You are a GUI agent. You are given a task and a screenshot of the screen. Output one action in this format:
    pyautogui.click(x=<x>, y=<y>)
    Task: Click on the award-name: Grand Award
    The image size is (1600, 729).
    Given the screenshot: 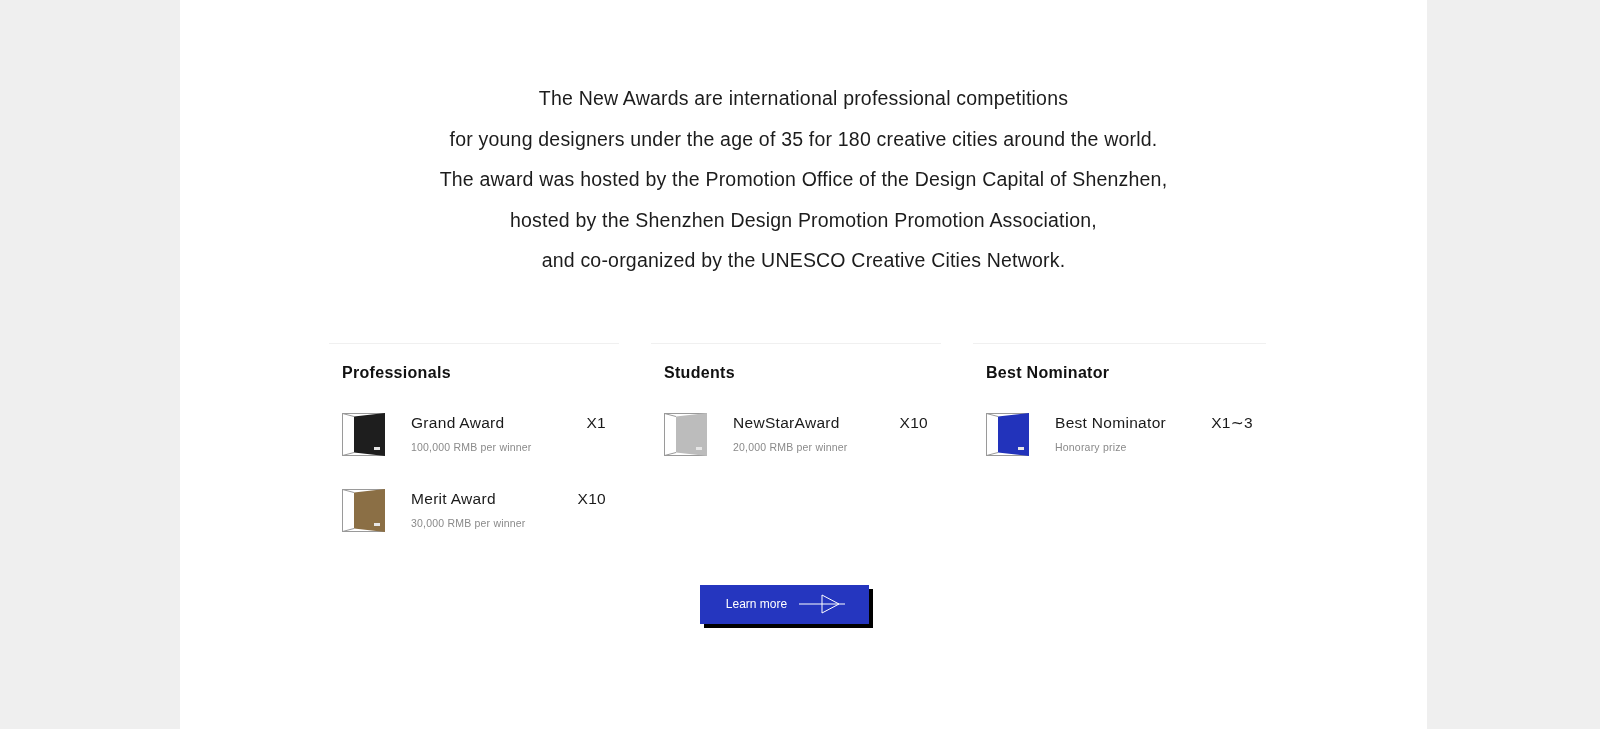 What is the action you would take?
    pyautogui.click(x=458, y=422)
    